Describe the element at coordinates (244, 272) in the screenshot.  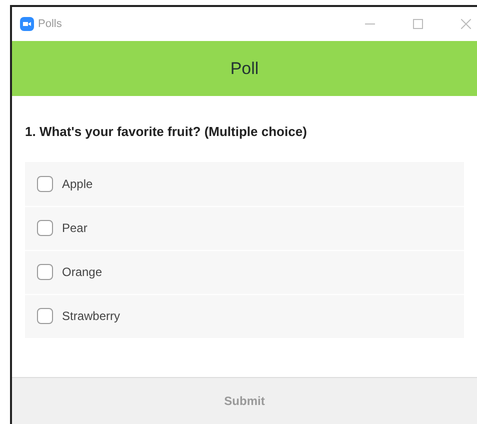
I see `option-row: Orange` at that location.